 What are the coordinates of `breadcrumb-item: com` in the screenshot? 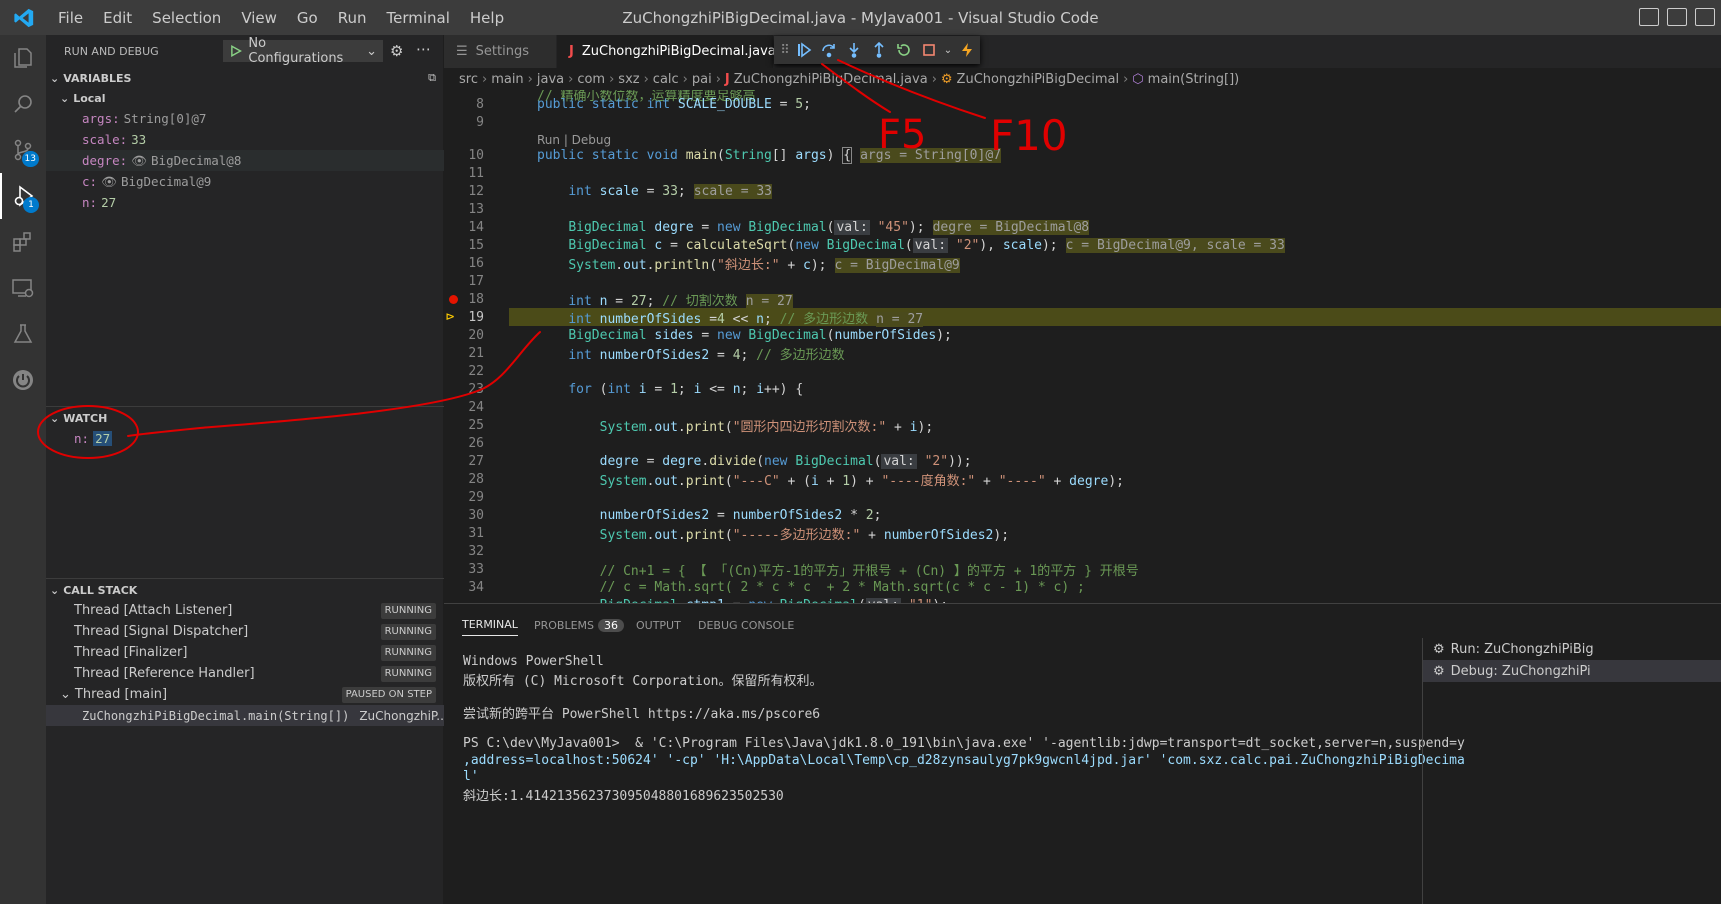 It's located at (591, 79).